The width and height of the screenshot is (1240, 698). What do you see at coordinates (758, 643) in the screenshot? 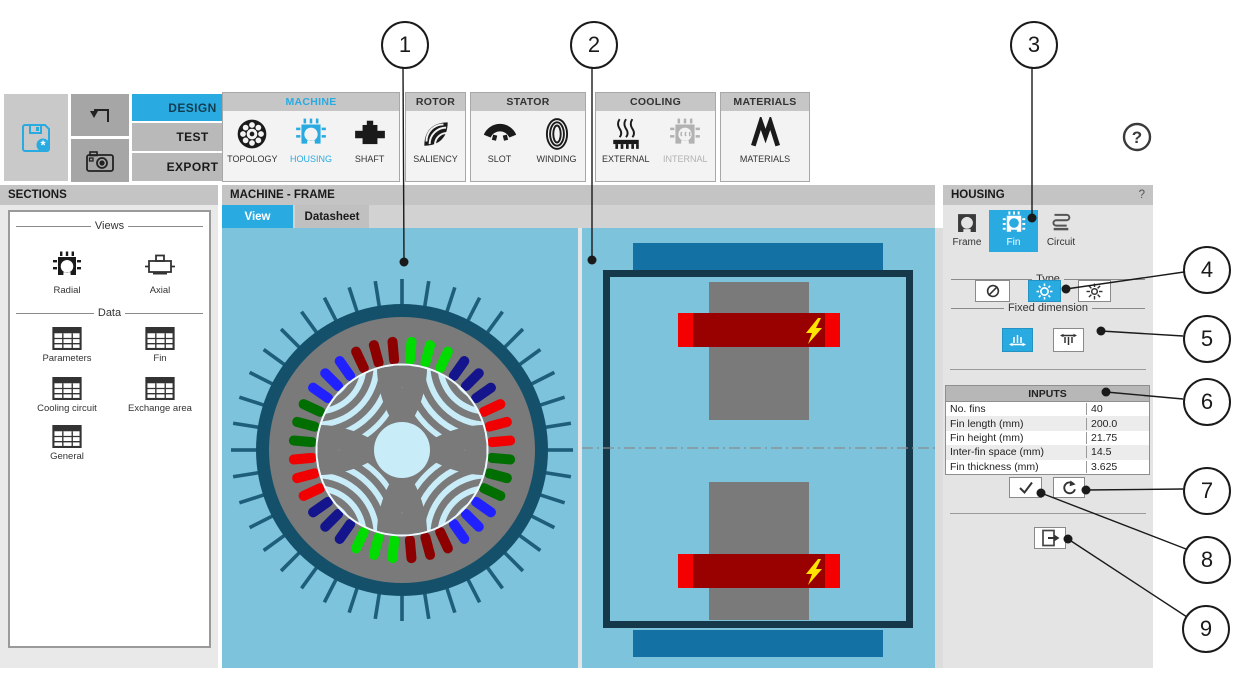
I see `endcap-bottom` at bounding box center [758, 643].